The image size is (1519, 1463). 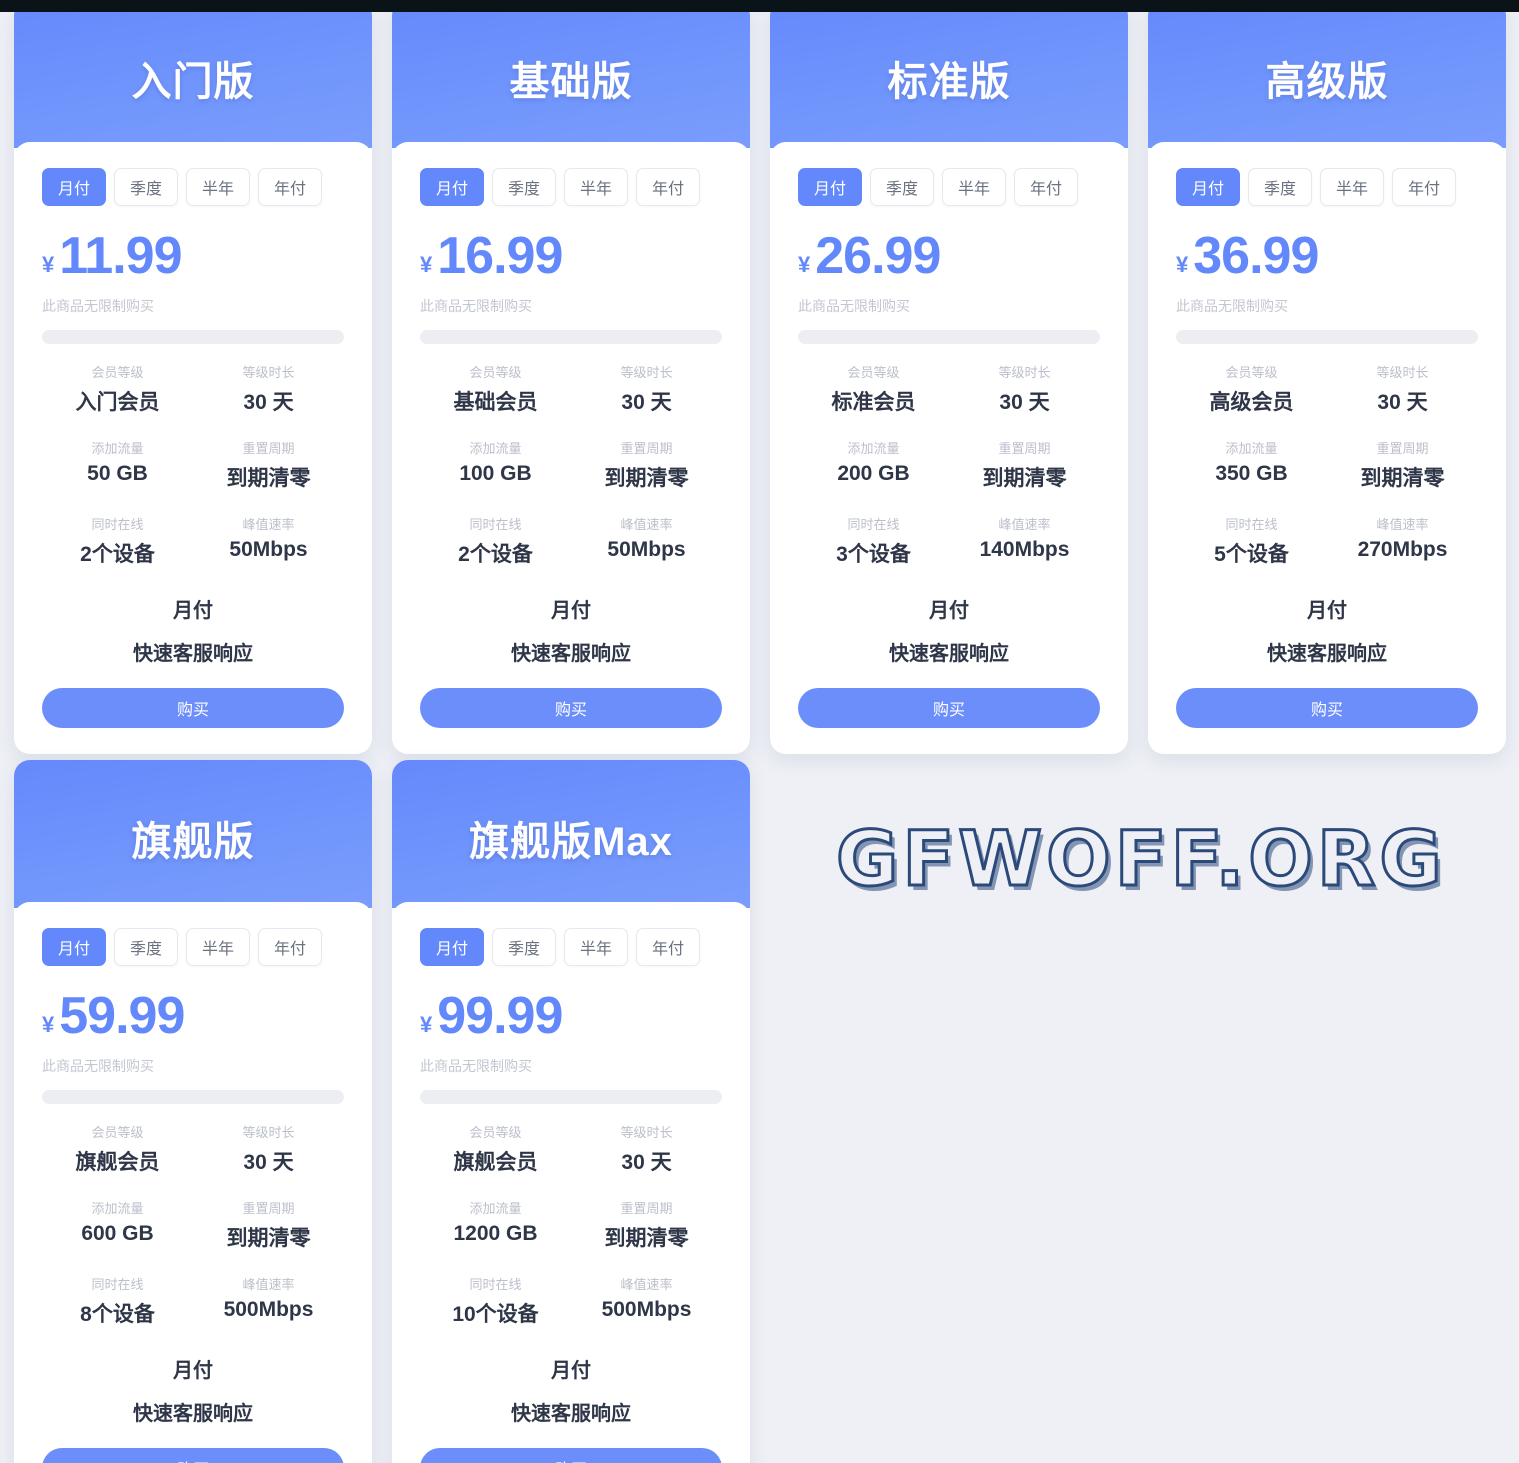 I want to click on feature-label: 添加流量, so click(x=873, y=448).